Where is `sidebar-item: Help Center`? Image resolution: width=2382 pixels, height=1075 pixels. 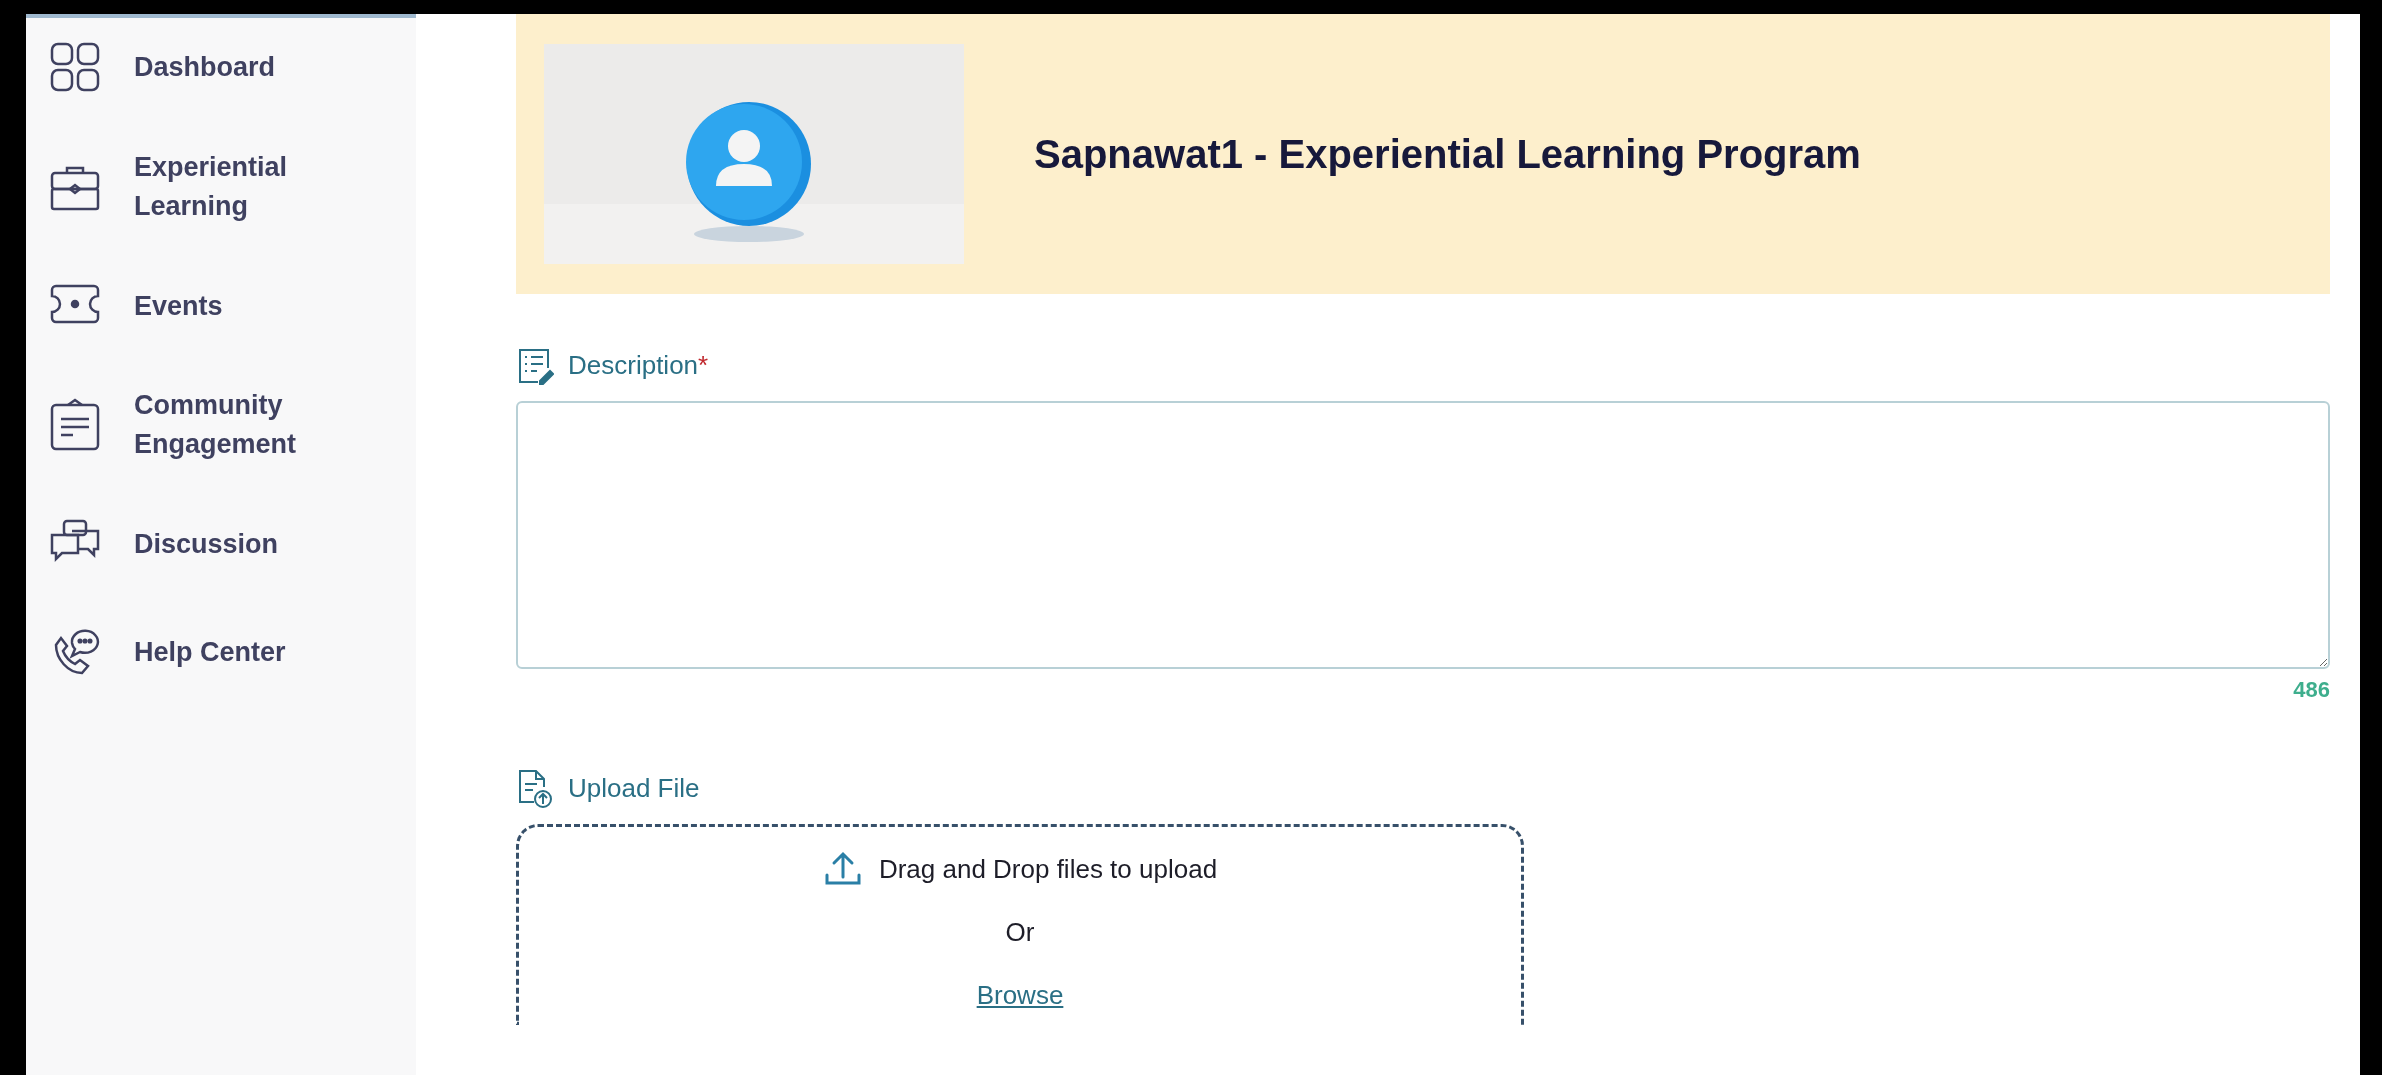
sidebar-item: Help Center is located at coordinates (210, 653).